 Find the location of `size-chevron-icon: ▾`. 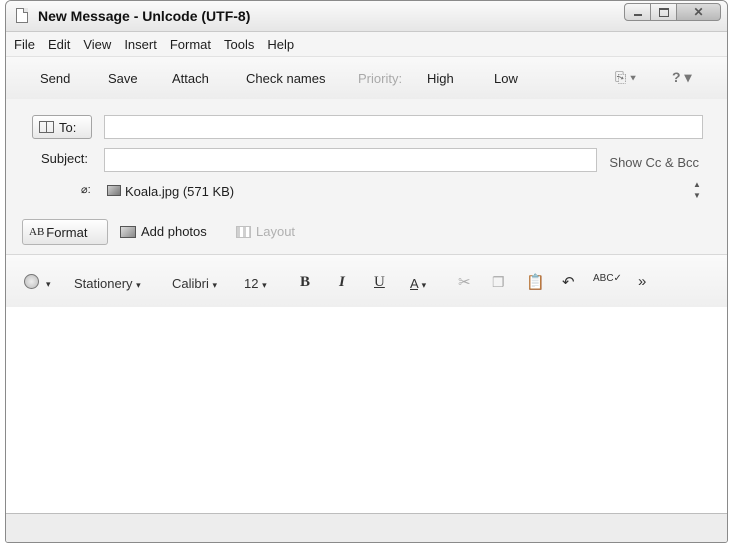

size-chevron-icon: ▾ is located at coordinates (264, 285).